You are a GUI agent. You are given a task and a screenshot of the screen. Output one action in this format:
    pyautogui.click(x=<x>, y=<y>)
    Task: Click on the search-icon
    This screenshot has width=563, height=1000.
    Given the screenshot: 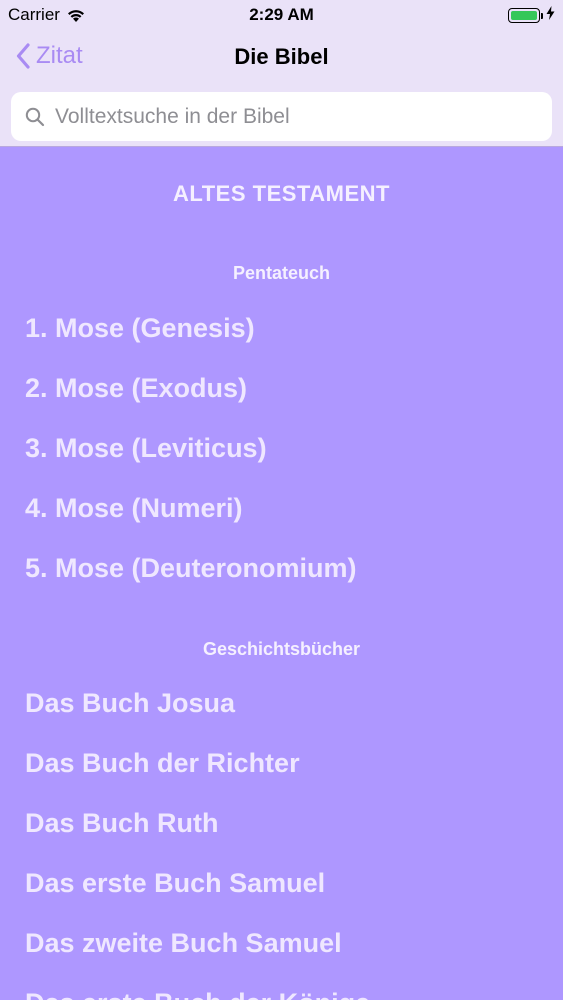 What is the action you would take?
    pyautogui.click(x=35, y=117)
    